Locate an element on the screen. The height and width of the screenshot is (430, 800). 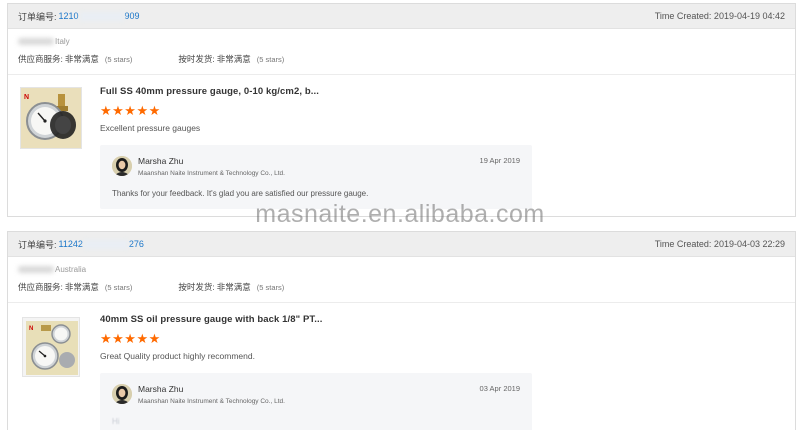
order-number-link: 1210 909 is located at coordinates (99, 16).